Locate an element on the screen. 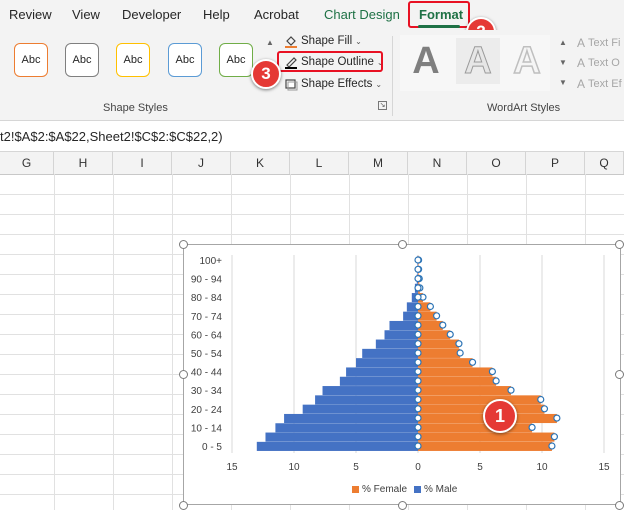 Image resolution: width=624 pixels, height=510 pixels. callout-badge-1: 1 is located at coordinates (500, 416).